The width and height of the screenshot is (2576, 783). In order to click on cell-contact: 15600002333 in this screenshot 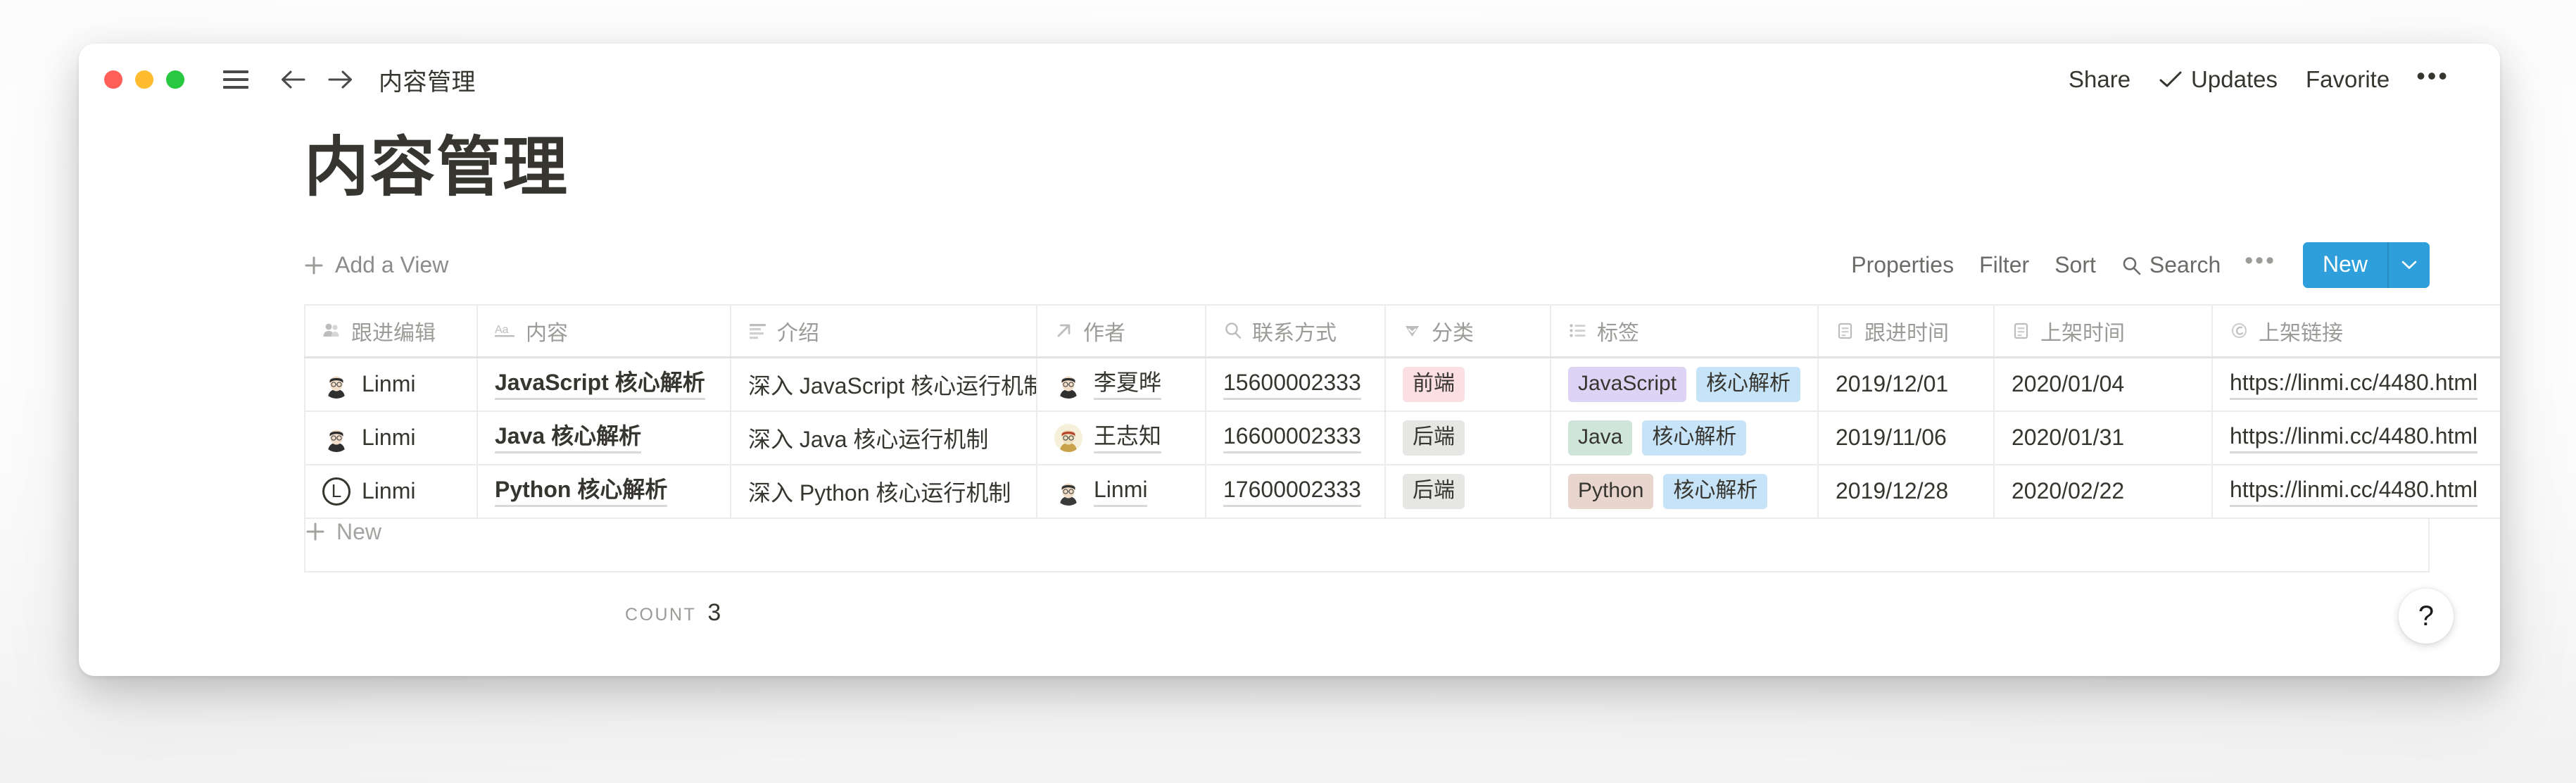, I will do `click(1296, 384)`.